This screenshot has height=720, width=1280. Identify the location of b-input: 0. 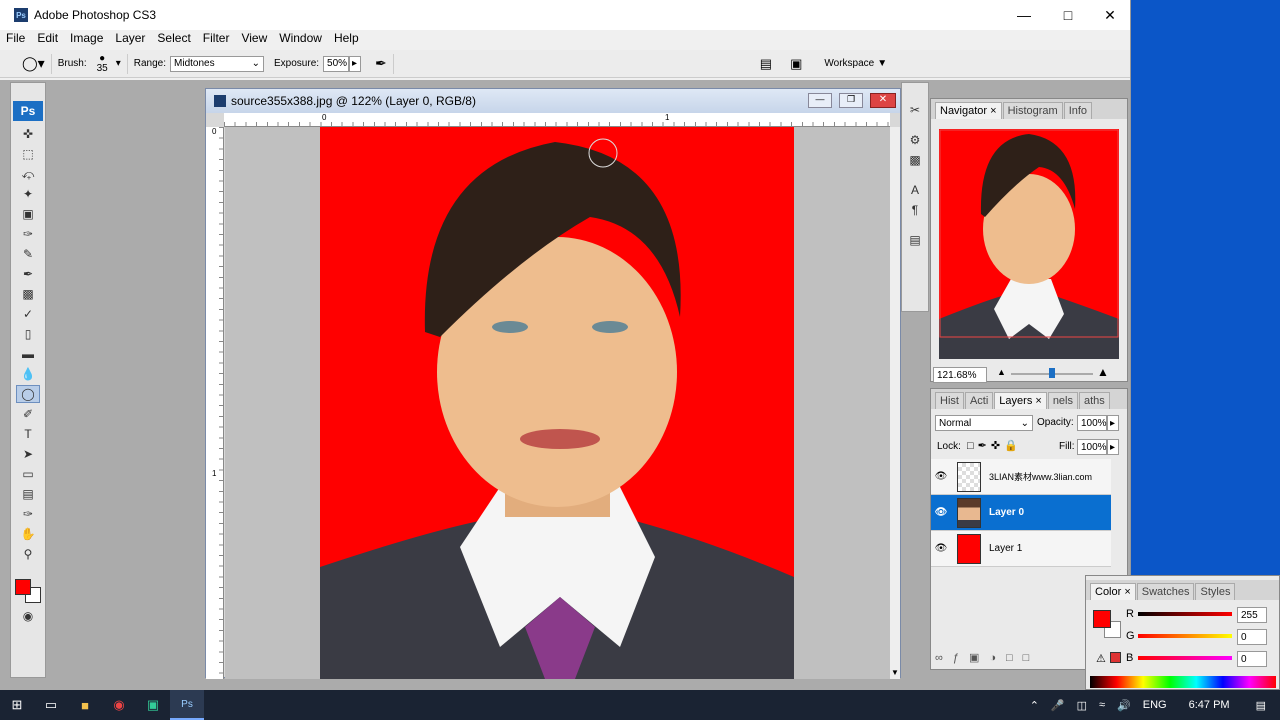
(1252, 659).